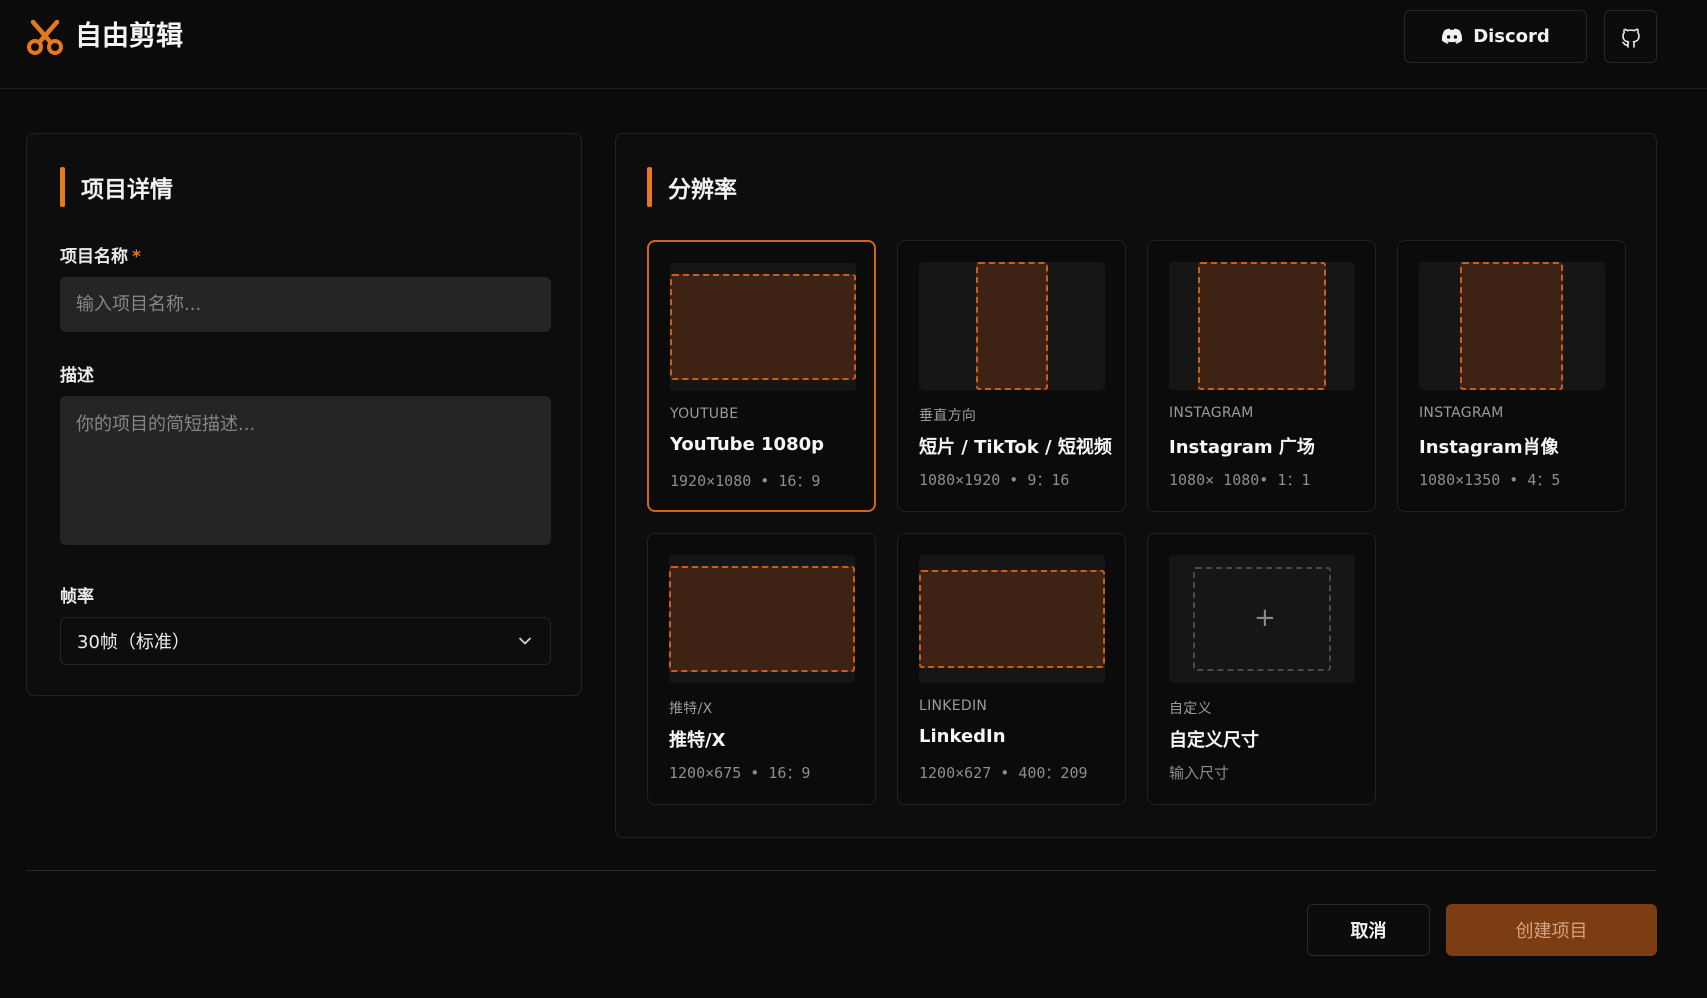  What do you see at coordinates (1242, 447) in the screenshot?
I see `preset-name: Instagram 广场` at bounding box center [1242, 447].